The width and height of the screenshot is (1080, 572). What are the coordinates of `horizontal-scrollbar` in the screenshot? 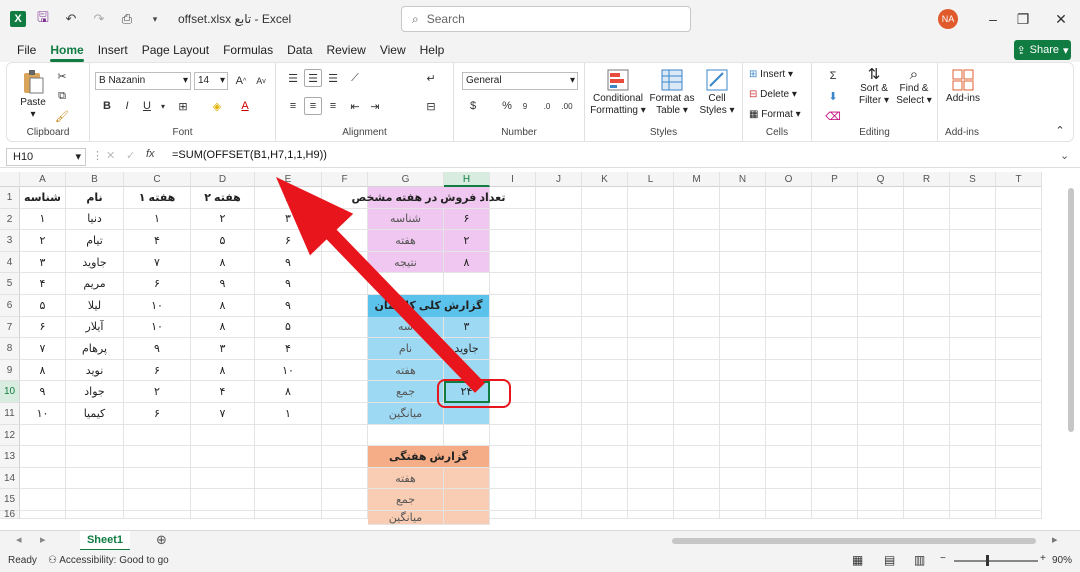 It's located at (854, 541).